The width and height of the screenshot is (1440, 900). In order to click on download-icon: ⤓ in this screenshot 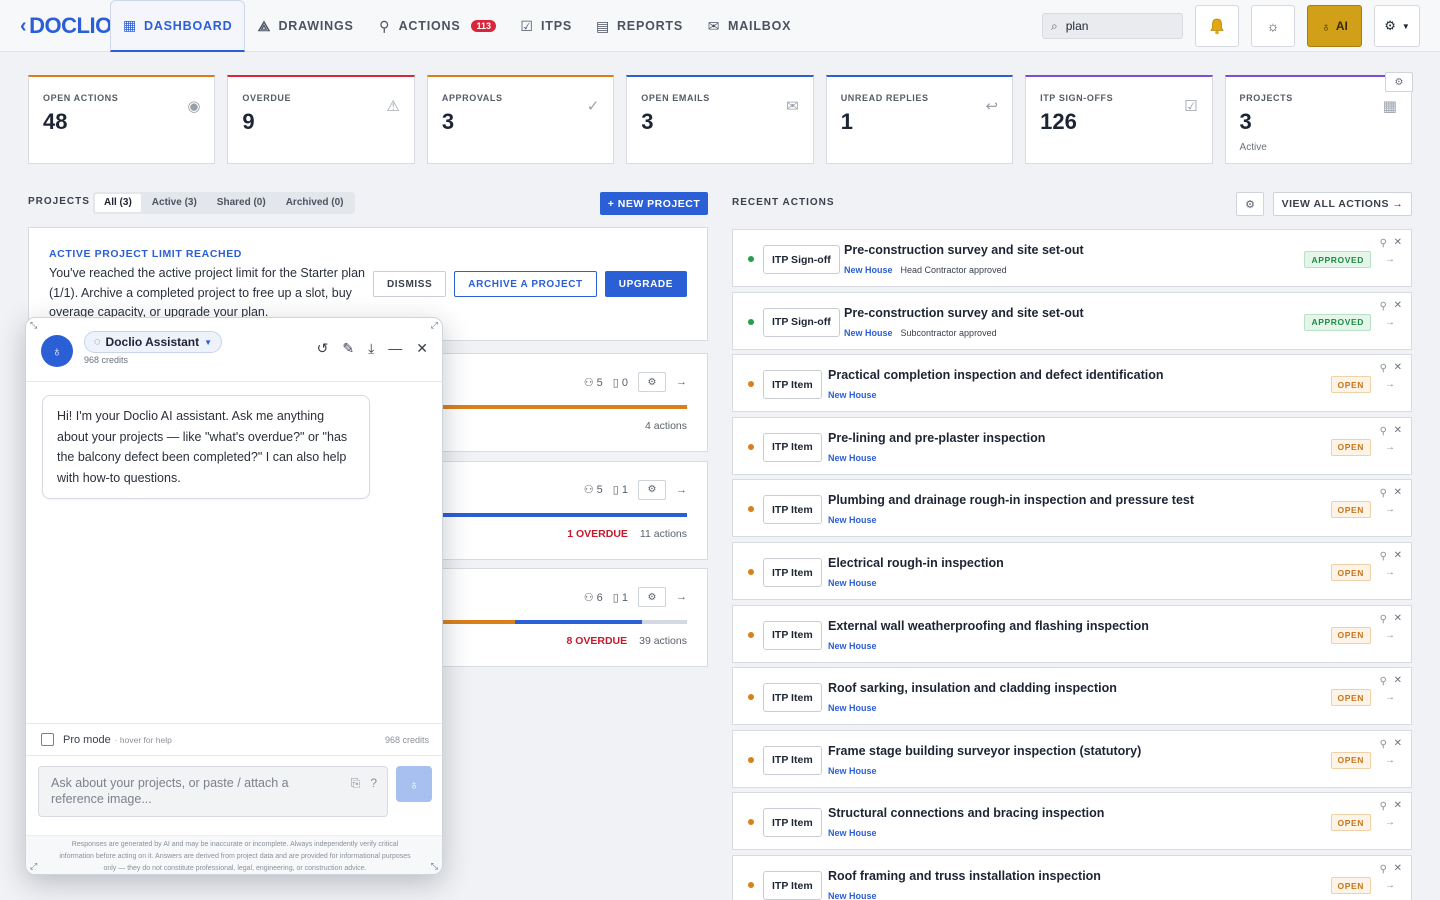, I will do `click(371, 348)`.